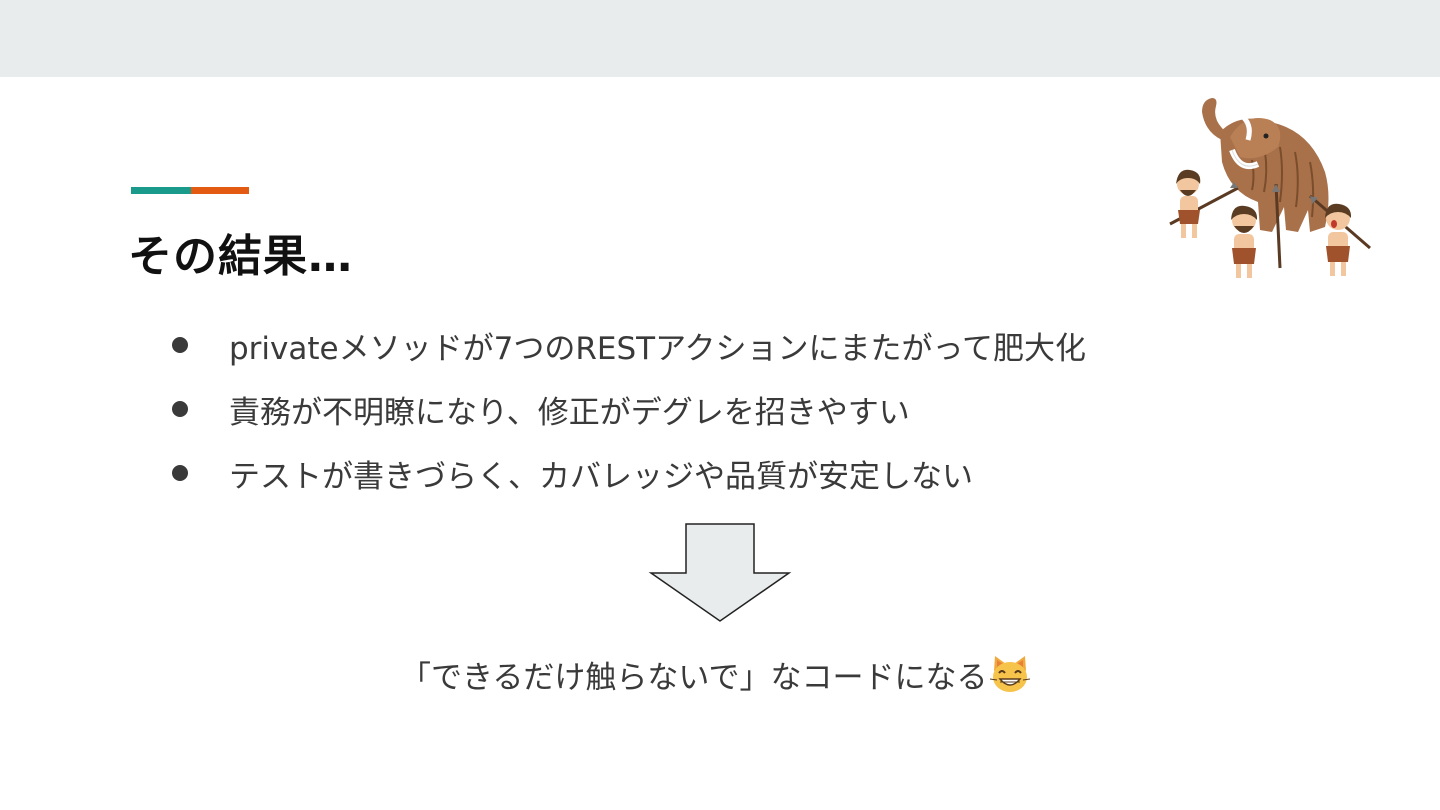  I want to click on mammoth-hunting-cavemen-illustration, so click(1270, 188).